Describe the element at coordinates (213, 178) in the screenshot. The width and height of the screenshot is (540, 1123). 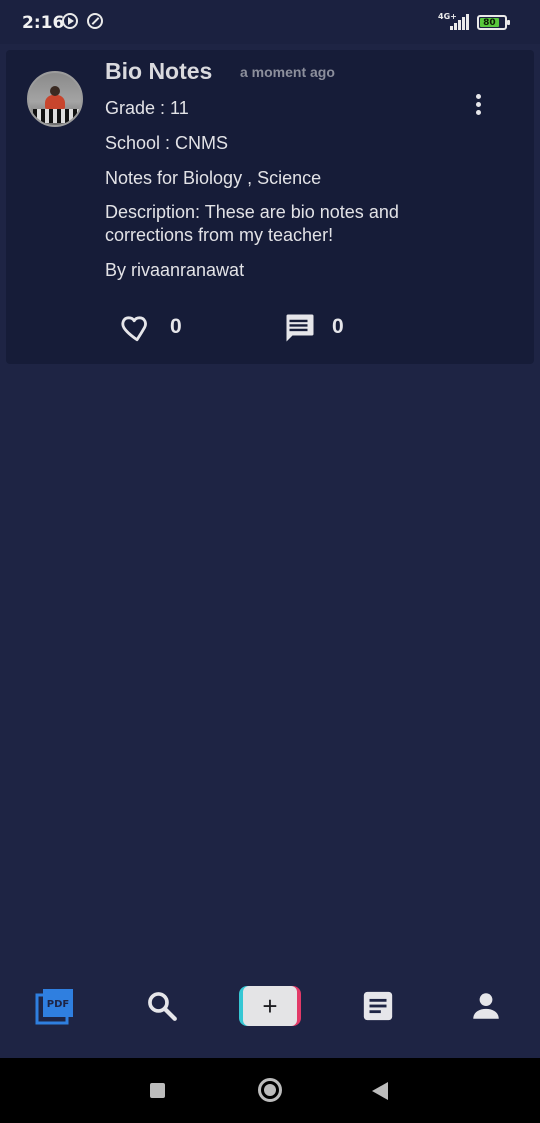
I see `post-subjects: Notes for Biology , Science` at that location.